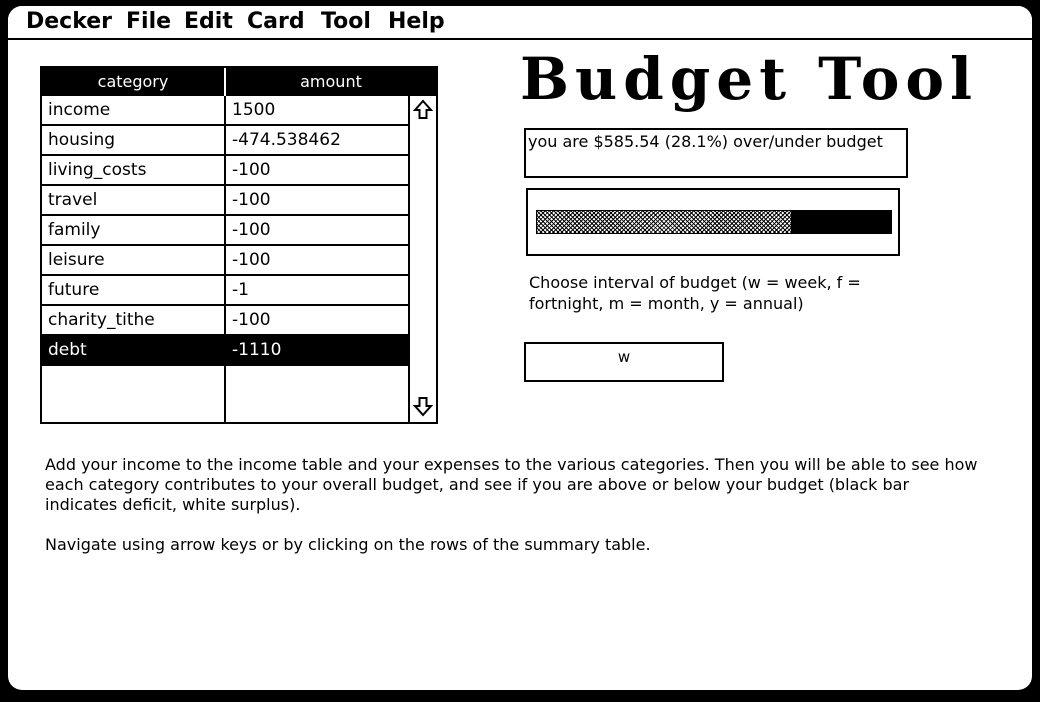  I want to click on cell-category: leisure, so click(76, 260).